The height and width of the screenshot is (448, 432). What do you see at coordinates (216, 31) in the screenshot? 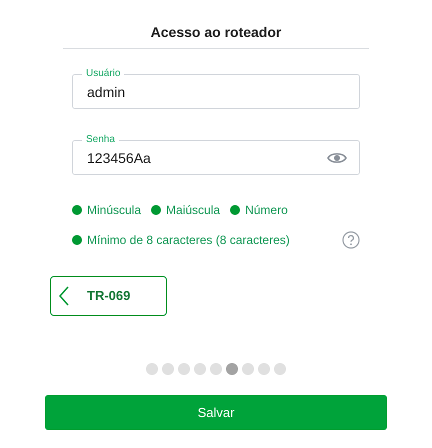
I see `dialog-title: Acesso ao roteador` at bounding box center [216, 31].